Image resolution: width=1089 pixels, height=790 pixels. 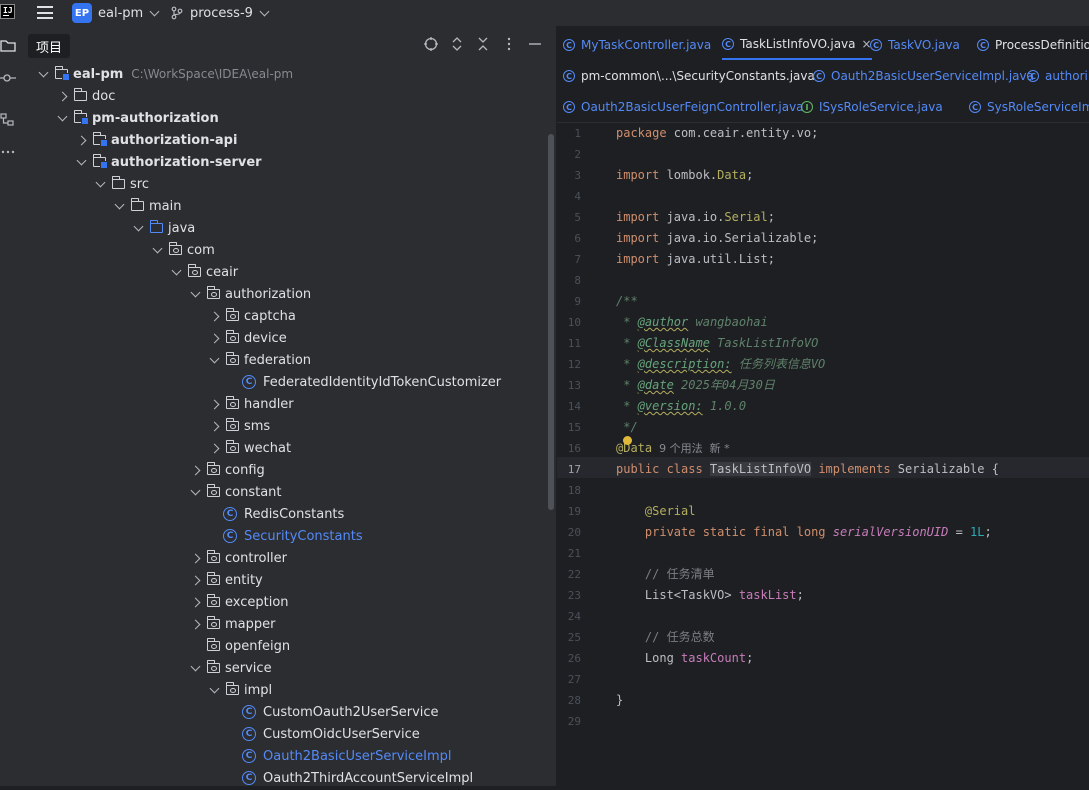 What do you see at coordinates (627, 440) in the screenshot?
I see `lightbulb-icon` at bounding box center [627, 440].